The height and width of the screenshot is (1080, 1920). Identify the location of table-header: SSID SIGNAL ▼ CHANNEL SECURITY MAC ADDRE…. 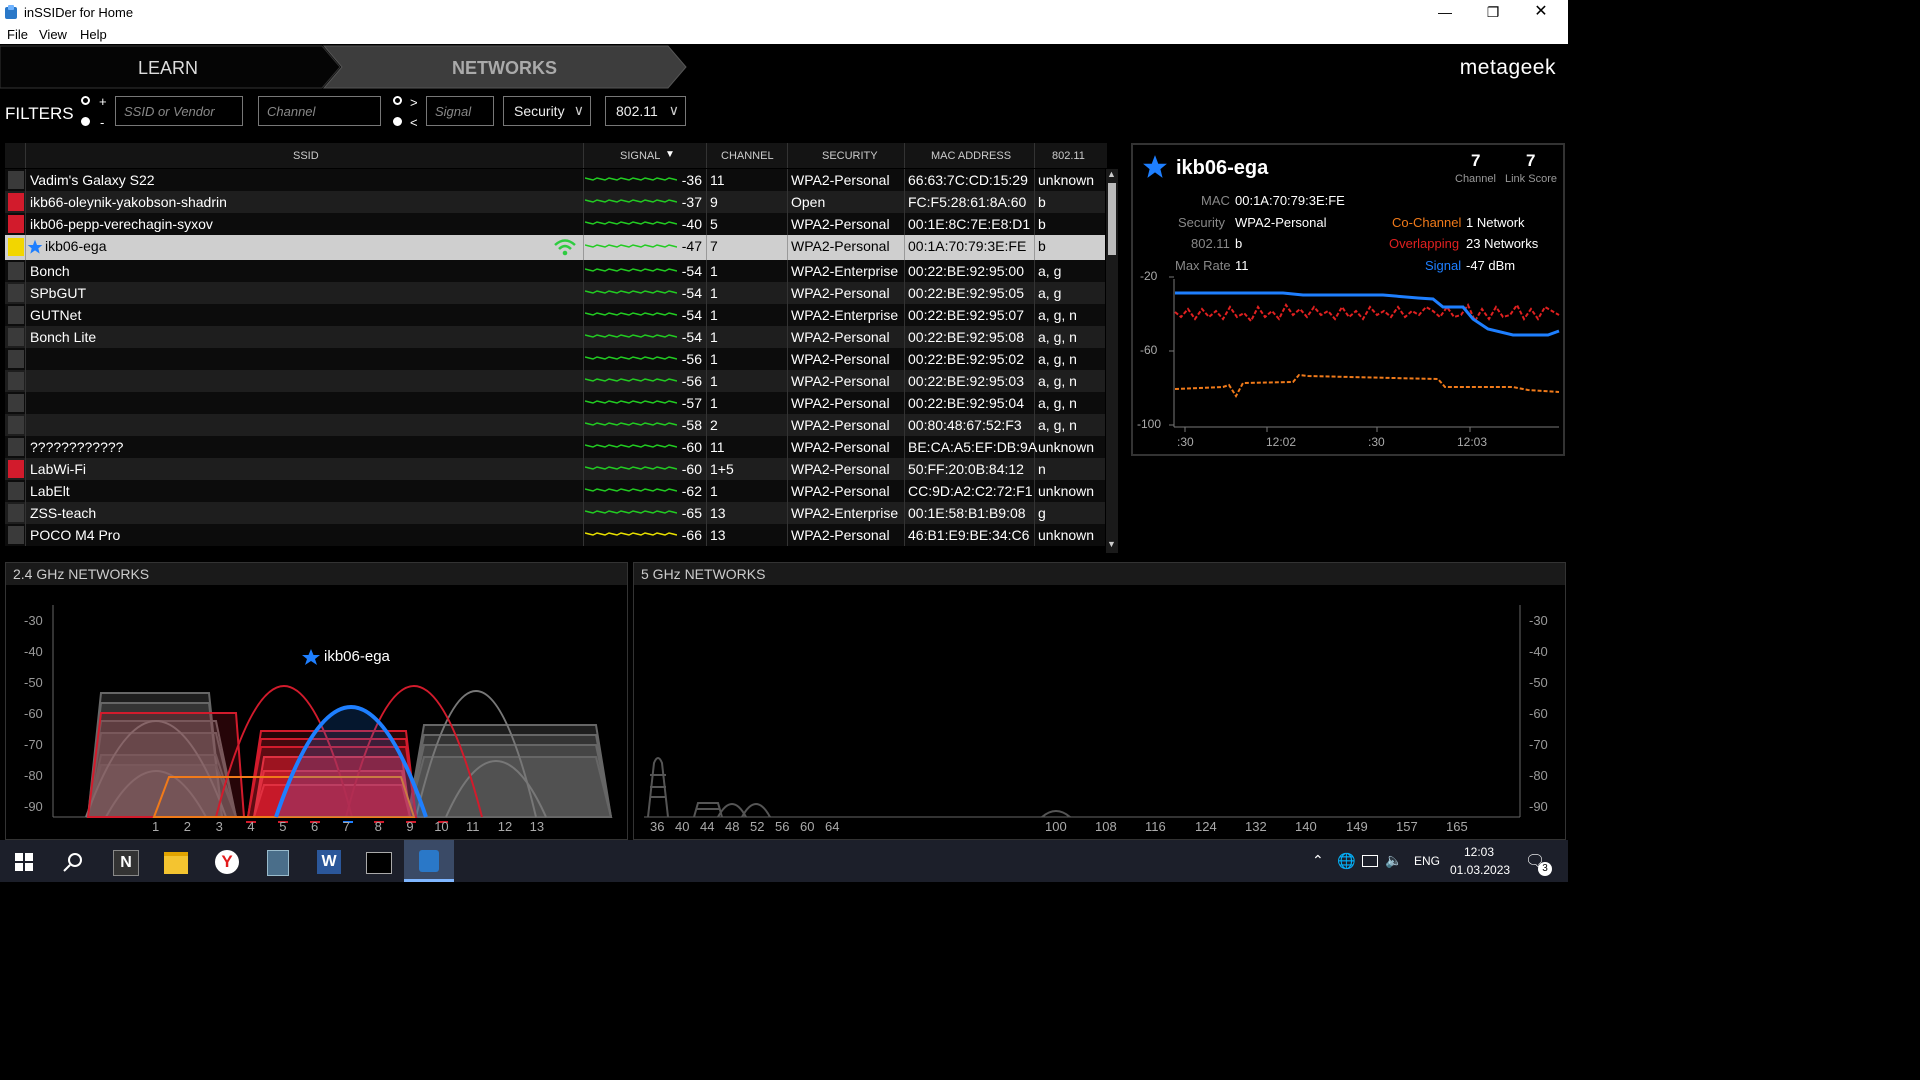
(556, 155).